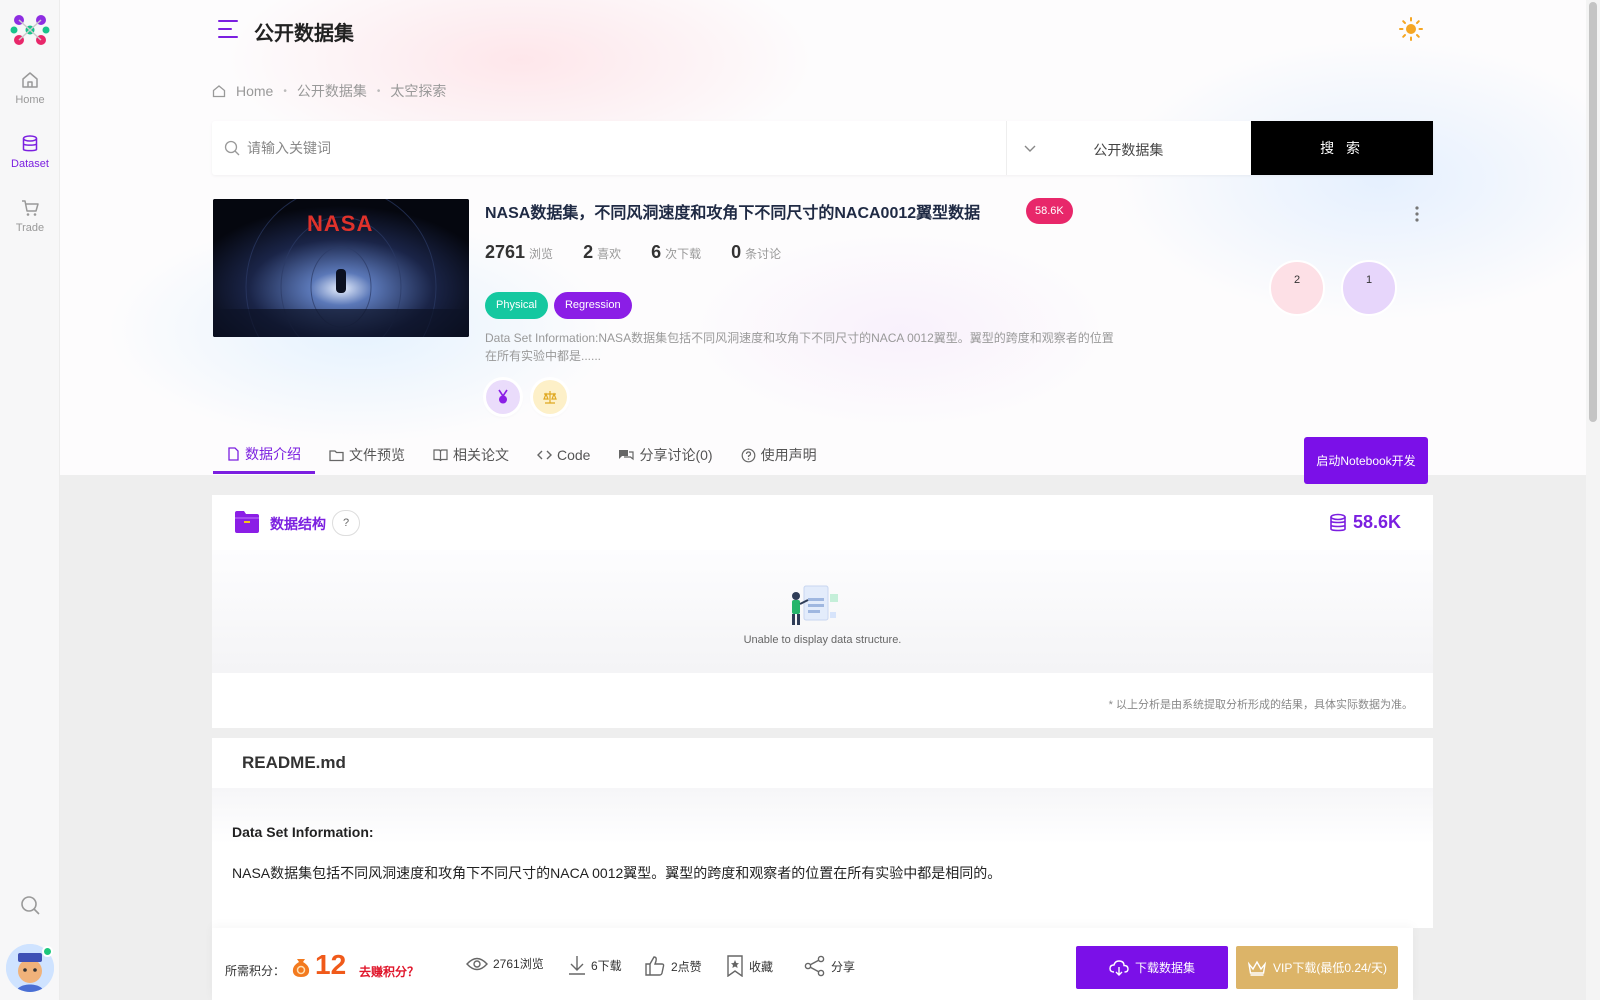  I want to click on tab-label: 使用声明, so click(788, 455).